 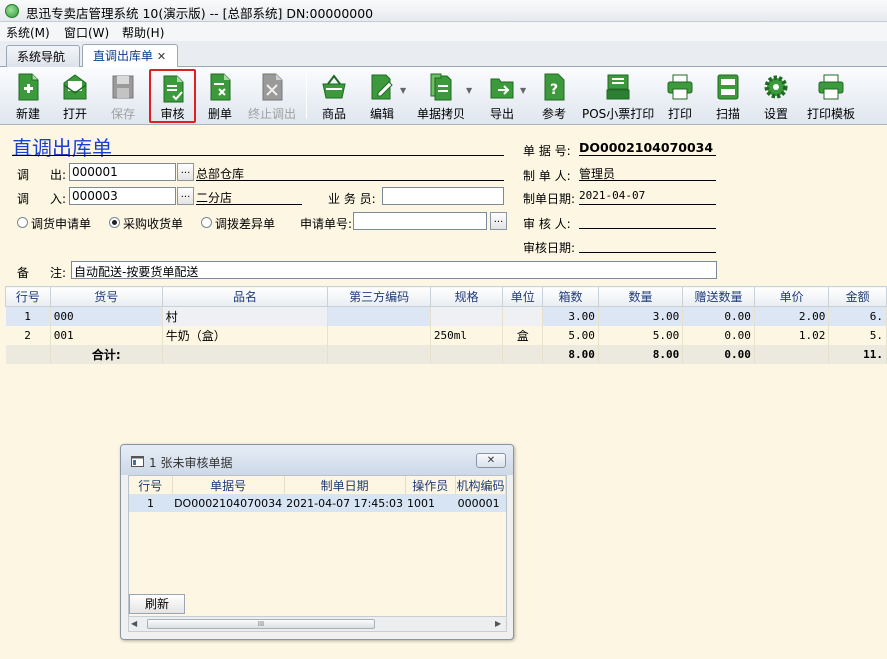 What do you see at coordinates (345, 485) in the screenshot?
I see `col-header-make-date: 制单日期` at bounding box center [345, 485].